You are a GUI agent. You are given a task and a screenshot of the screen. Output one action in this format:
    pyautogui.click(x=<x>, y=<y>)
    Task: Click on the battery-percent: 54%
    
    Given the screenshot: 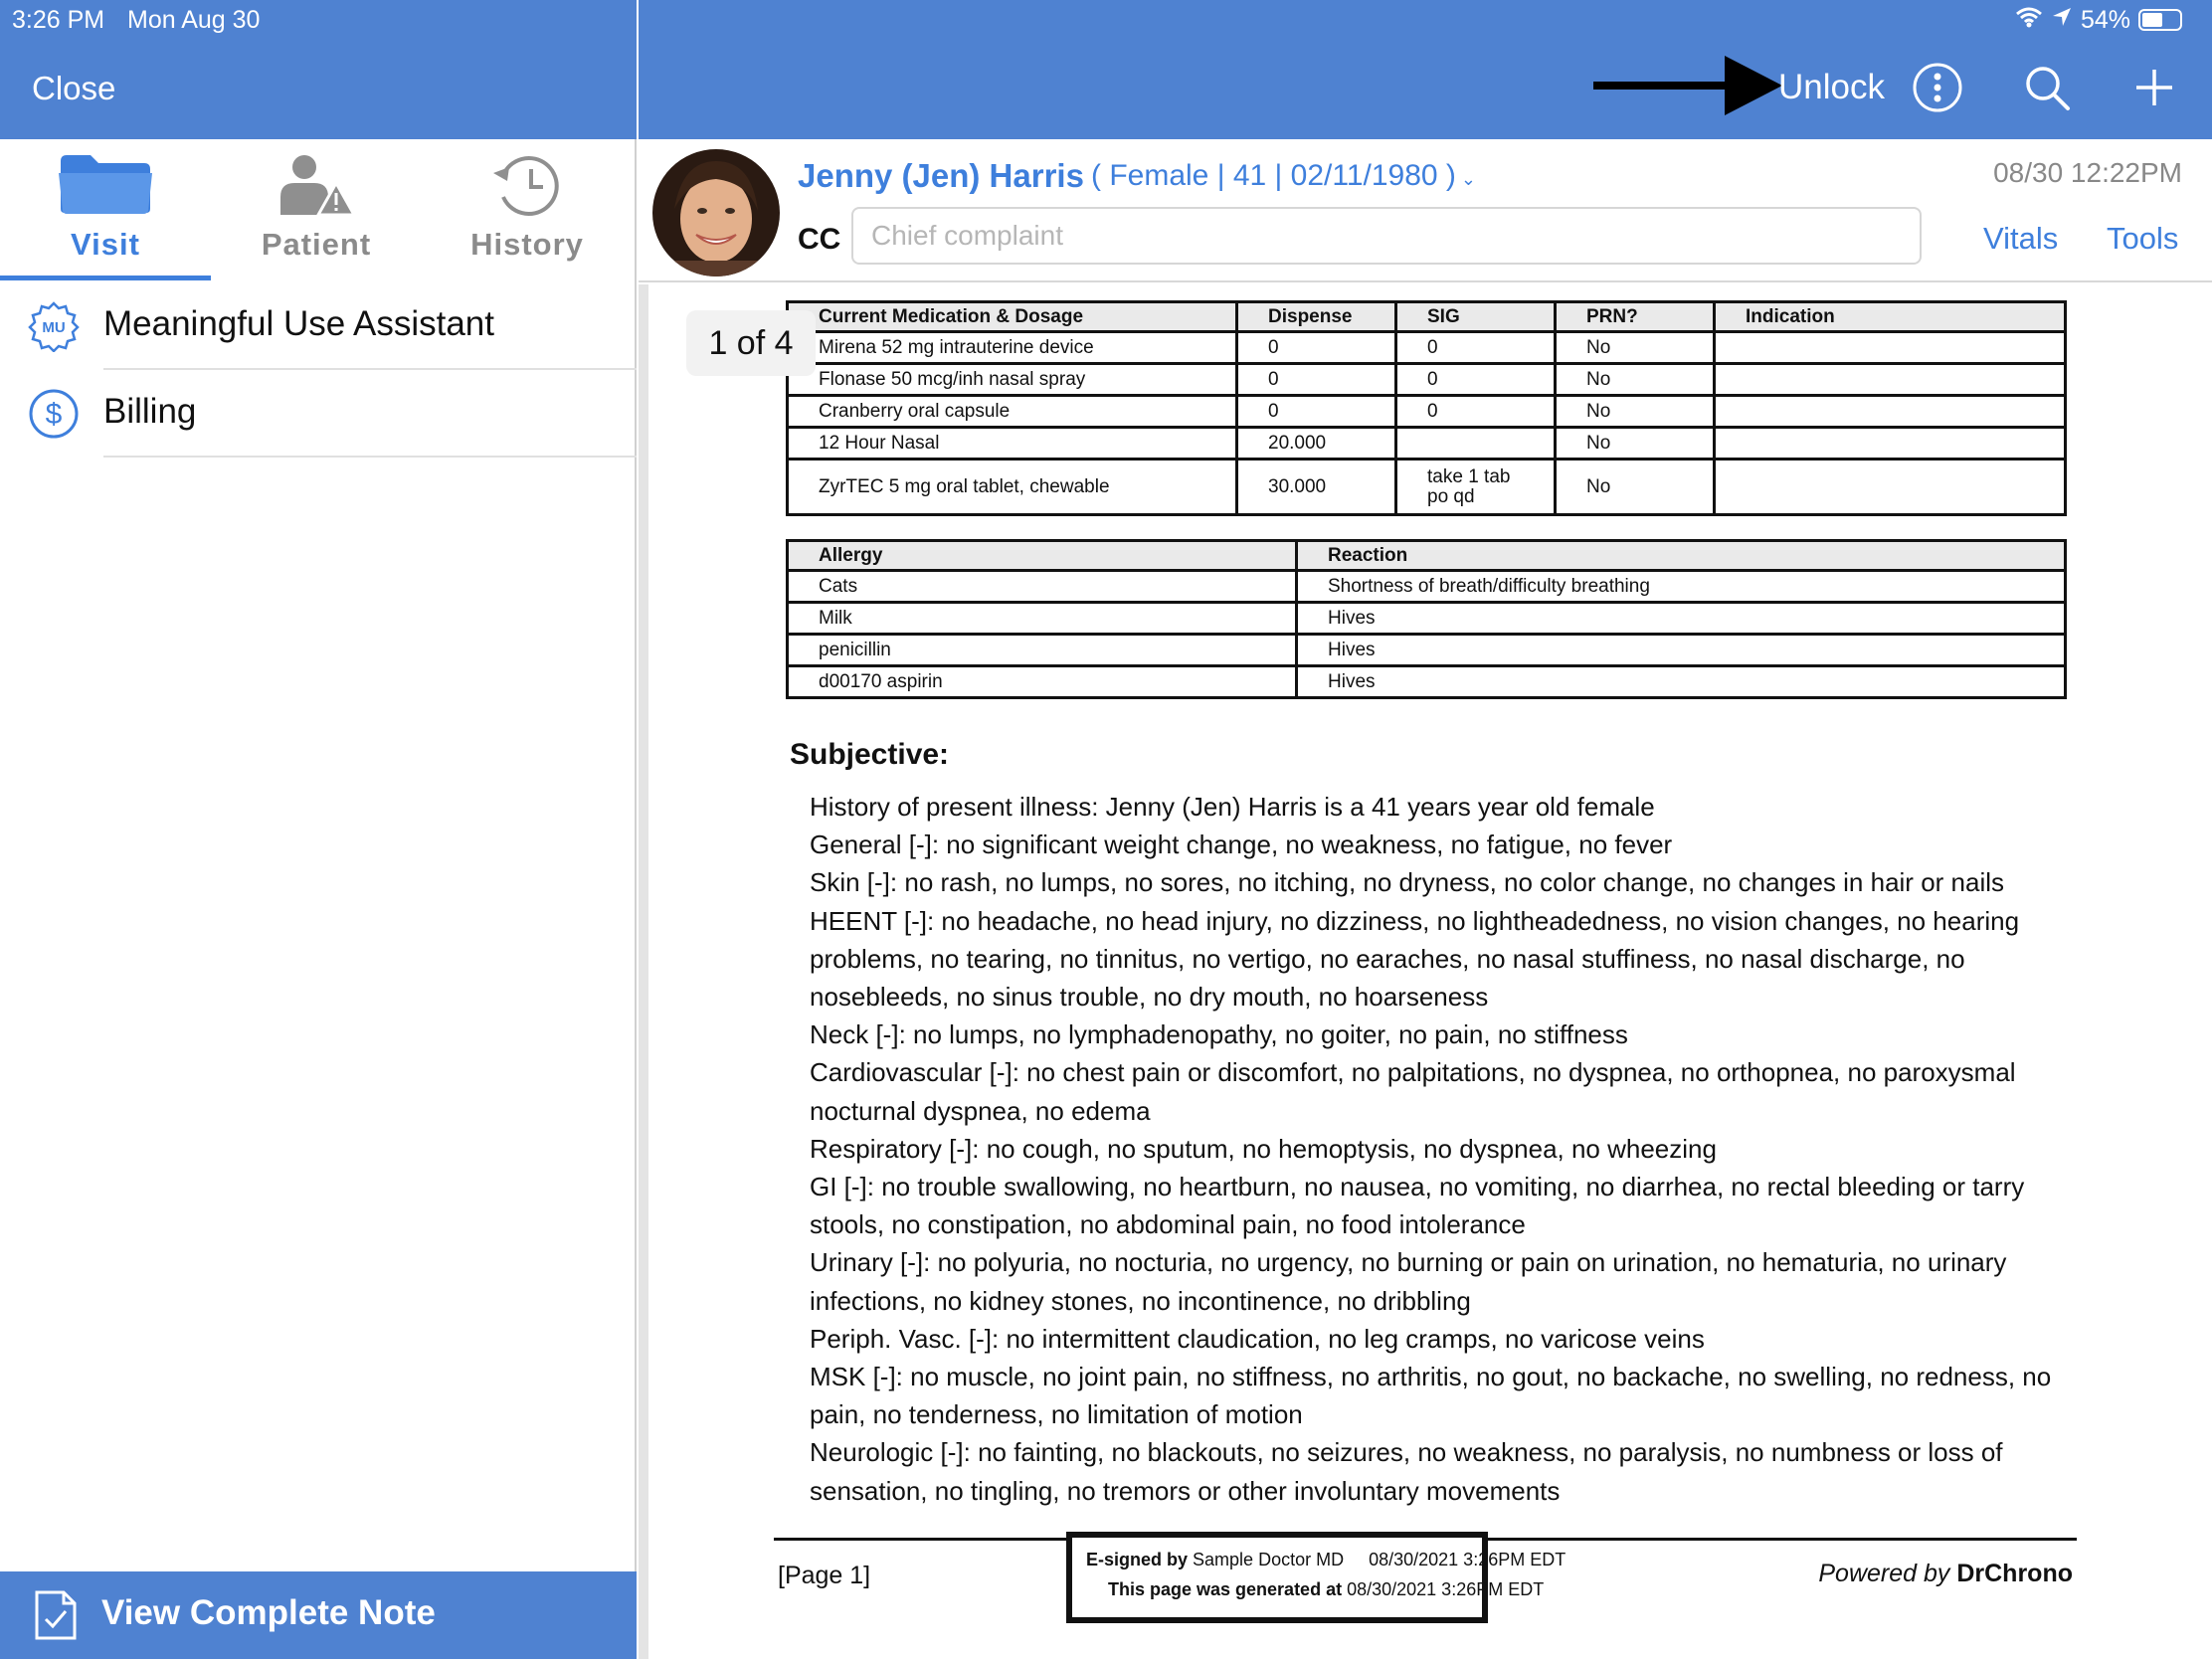 What is the action you would take?
    pyautogui.click(x=2105, y=19)
    